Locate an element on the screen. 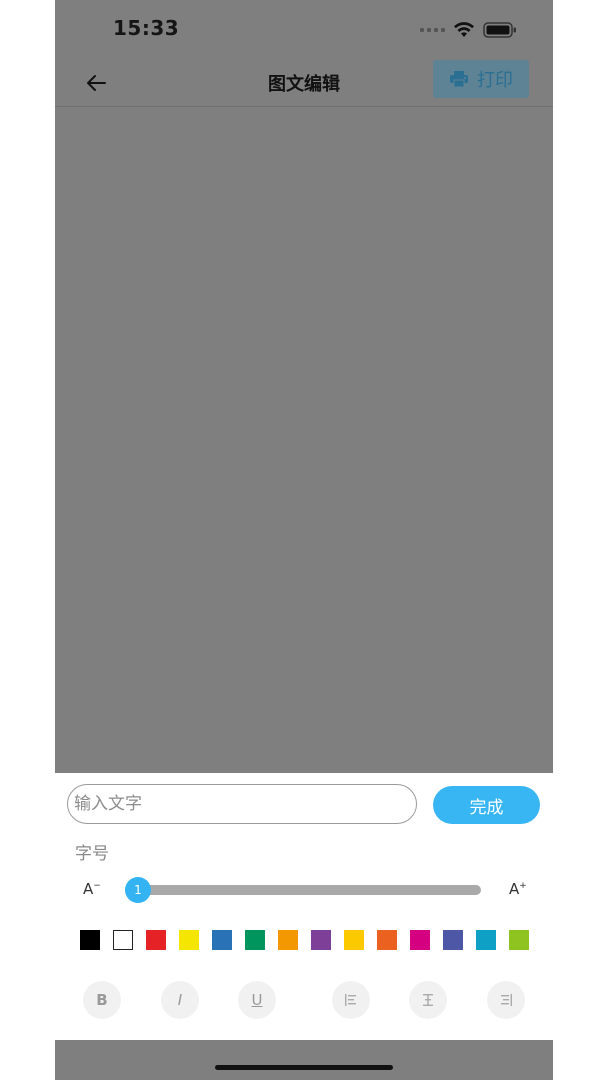 The width and height of the screenshot is (607, 1080). status-indicators is located at coordinates (468, 30).